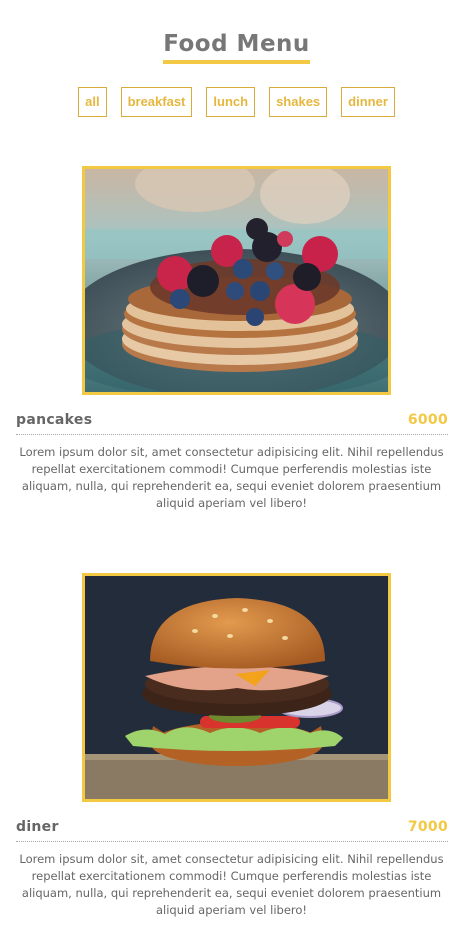  What do you see at coordinates (156, 102) in the screenshot?
I see `filter-breakfast-button: breakfast` at bounding box center [156, 102].